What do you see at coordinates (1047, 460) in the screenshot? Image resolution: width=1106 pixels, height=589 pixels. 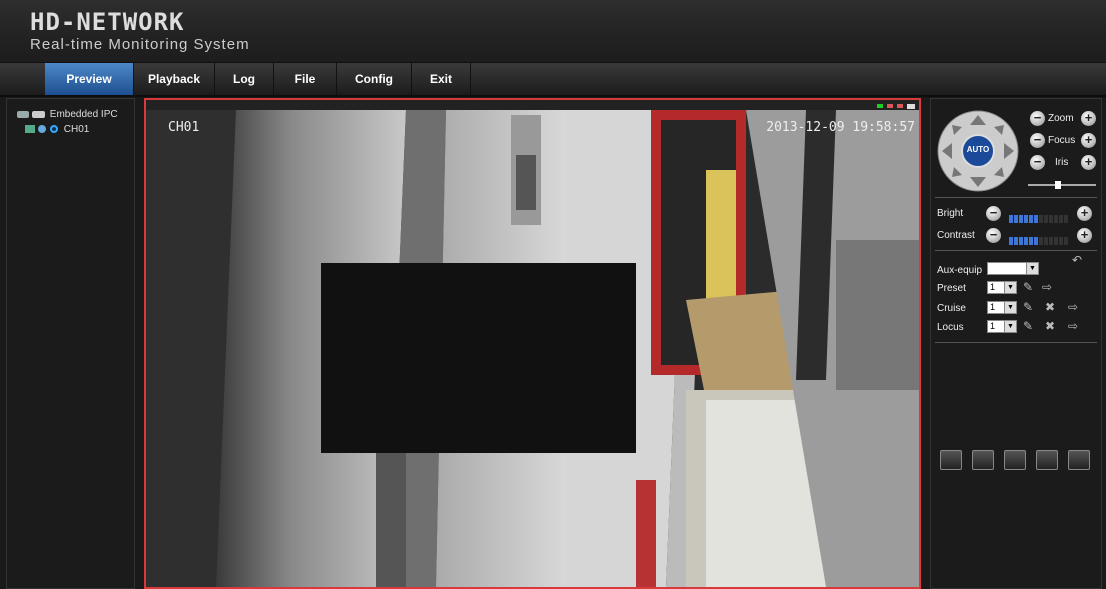 I see `playback-icon` at bounding box center [1047, 460].